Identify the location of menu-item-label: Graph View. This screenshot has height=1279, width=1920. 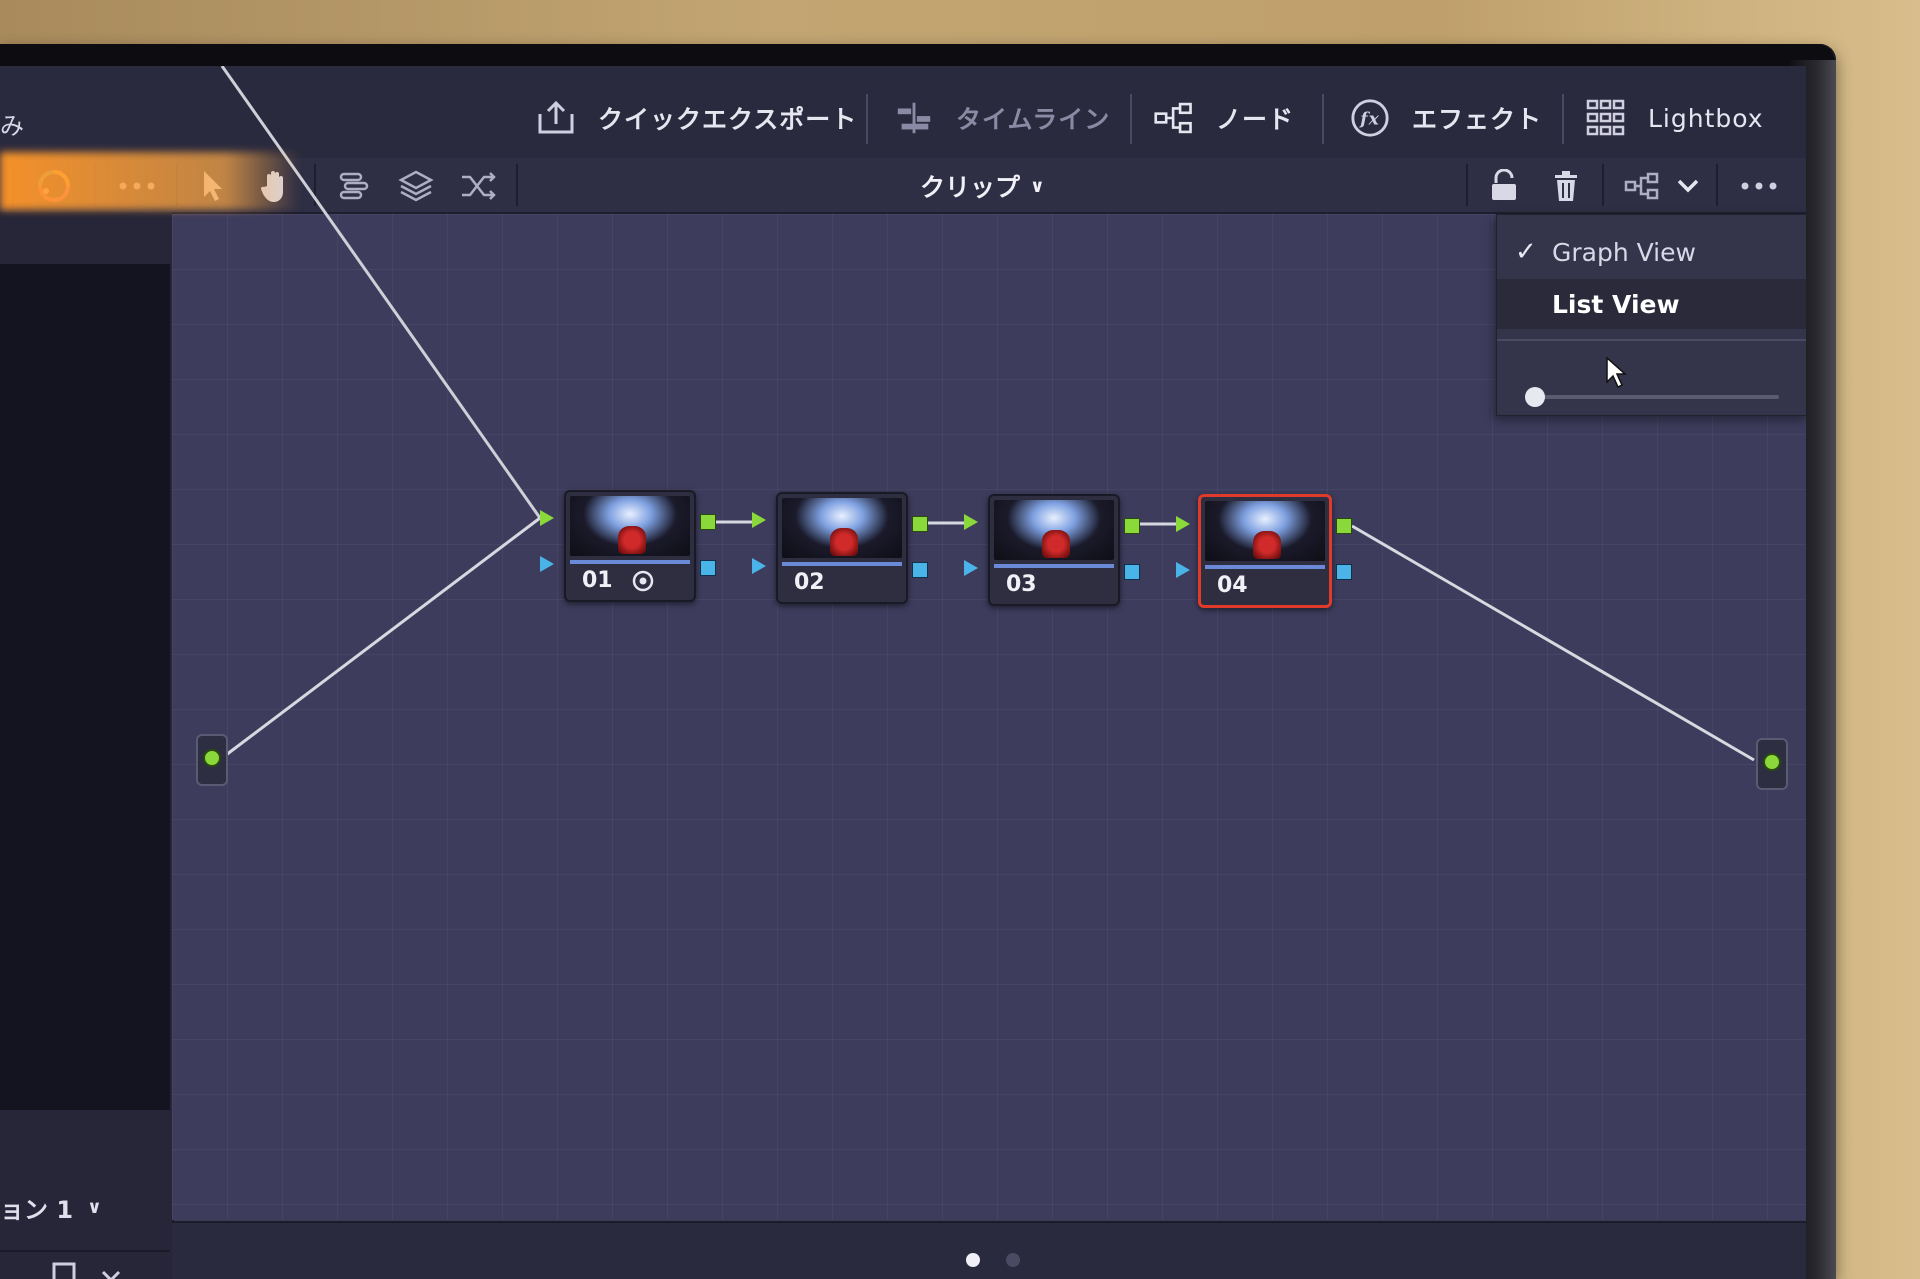
(1624, 252).